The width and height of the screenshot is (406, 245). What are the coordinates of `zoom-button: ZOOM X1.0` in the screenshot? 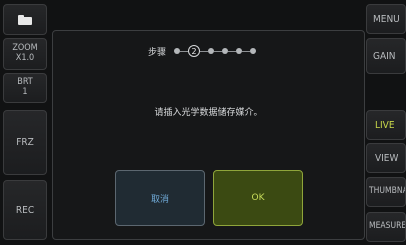 It's located at (25, 54).